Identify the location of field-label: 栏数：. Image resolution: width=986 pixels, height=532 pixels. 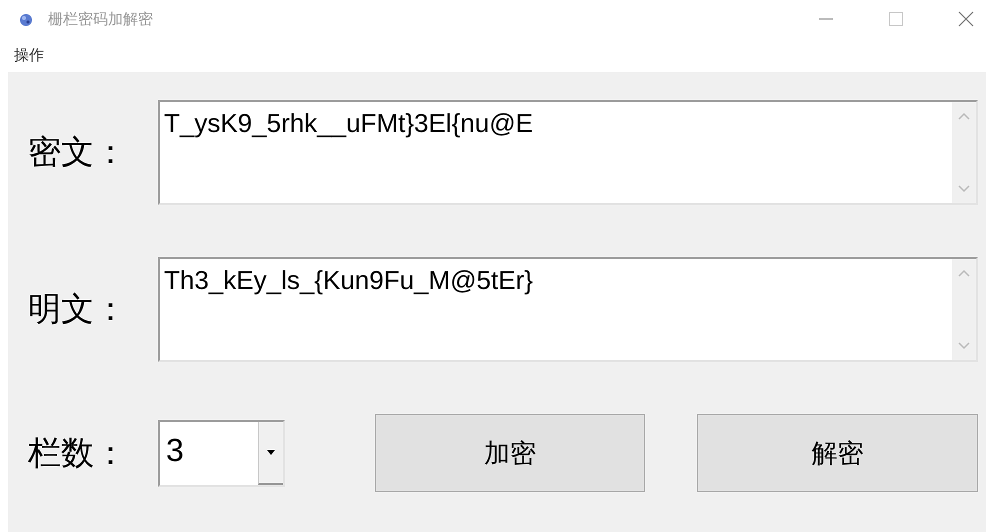
(78, 453).